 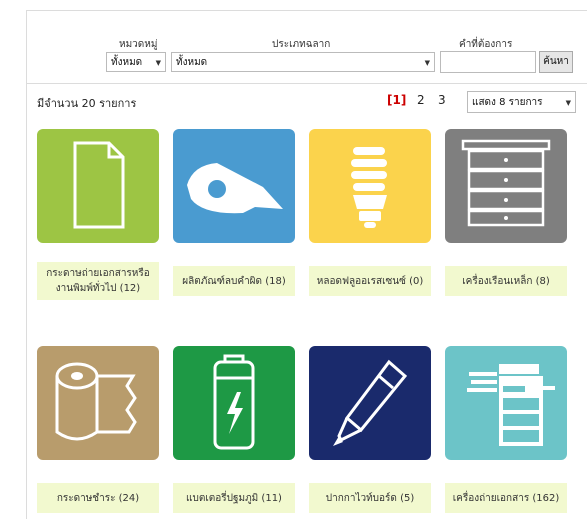 What do you see at coordinates (127, 62) in the screenshot?
I see `category-select-value: ทั้งหมด` at bounding box center [127, 62].